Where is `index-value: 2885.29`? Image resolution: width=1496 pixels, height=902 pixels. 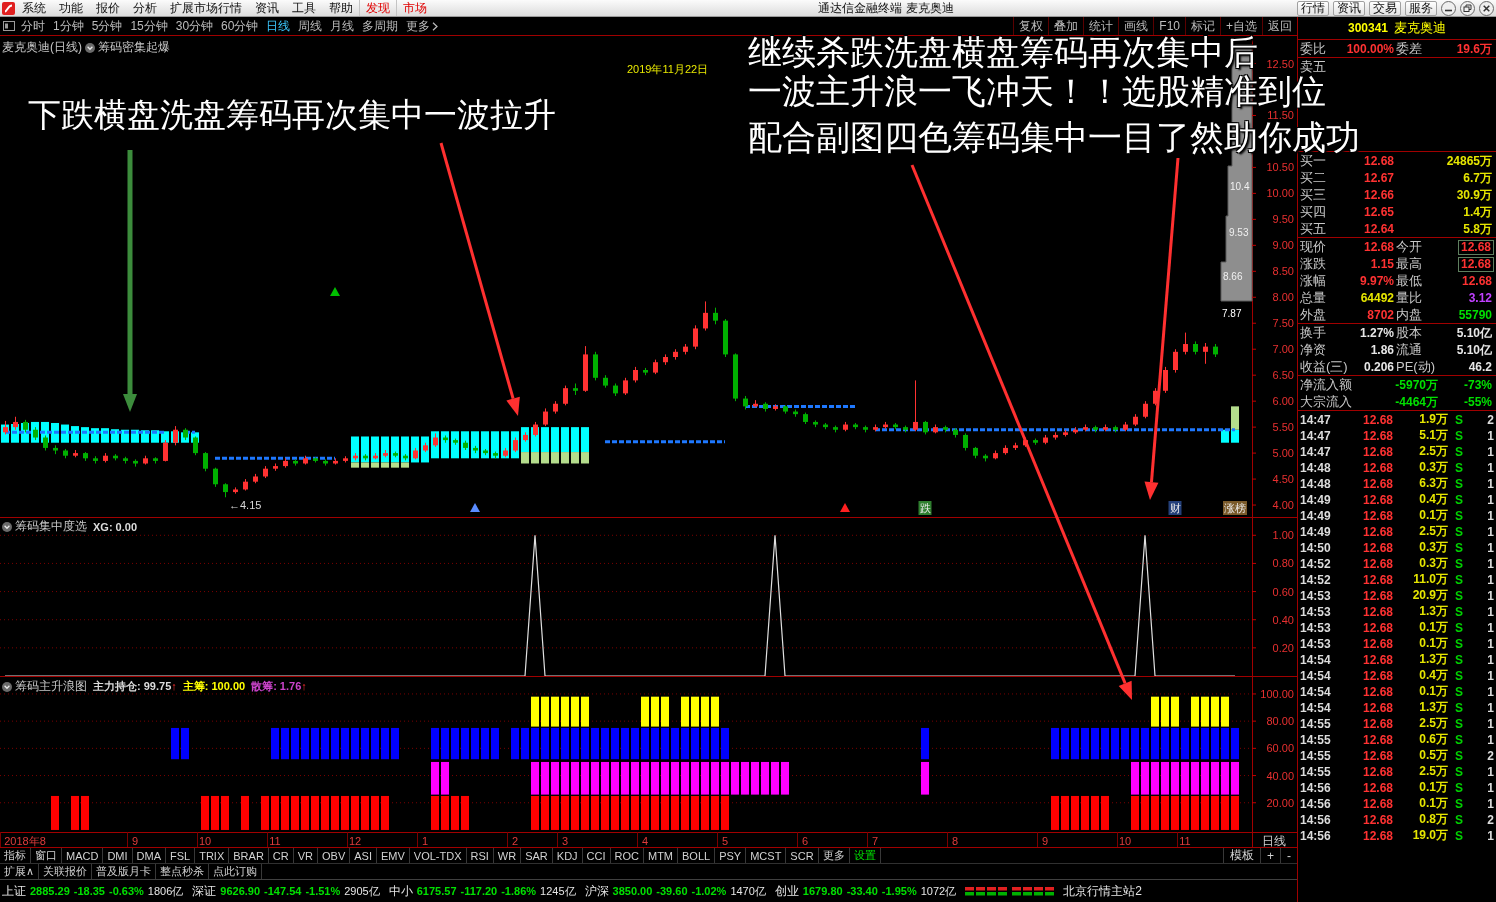
index-value: 2885.29 is located at coordinates (50, 891).